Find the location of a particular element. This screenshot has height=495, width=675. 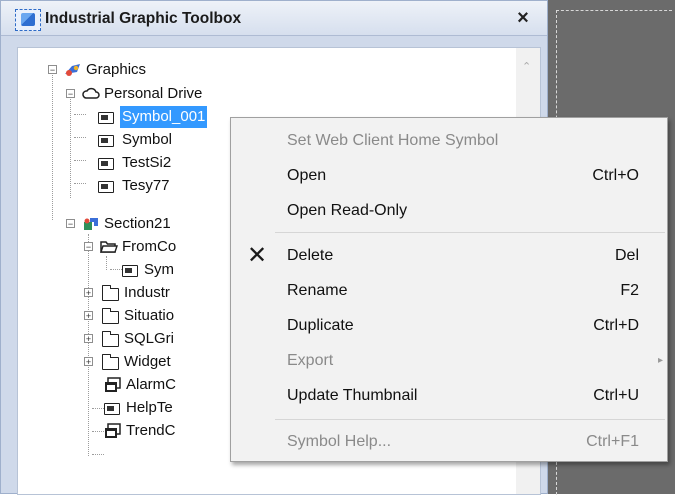

menu-item-open-read-only: Open Read-Only is located at coordinates (449, 210).